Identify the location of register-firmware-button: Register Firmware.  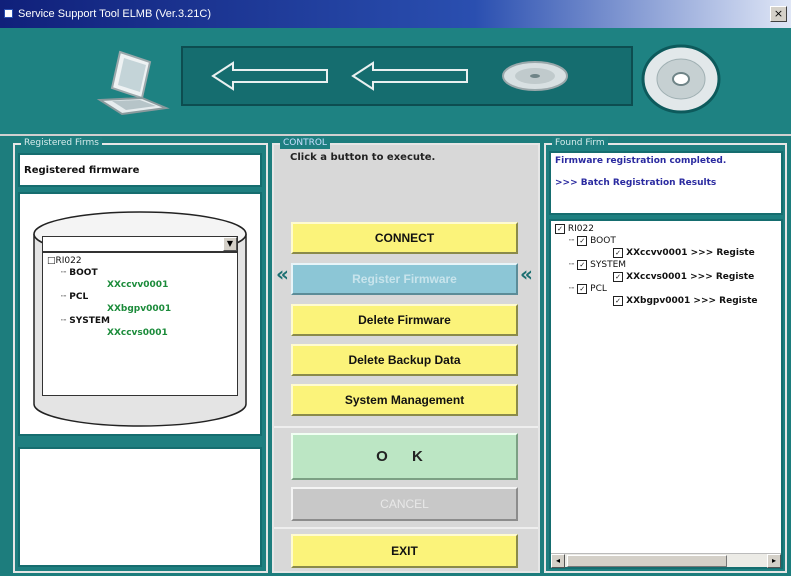
(404, 279).